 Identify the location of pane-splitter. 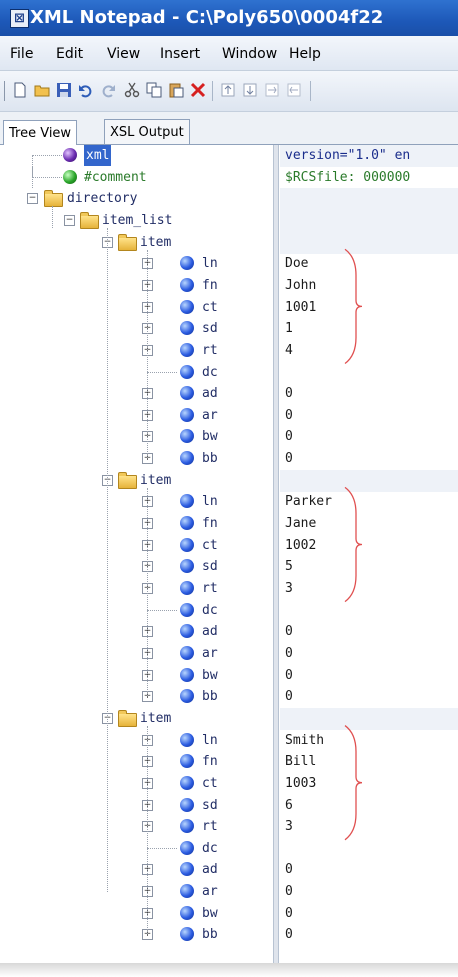
(276, 554).